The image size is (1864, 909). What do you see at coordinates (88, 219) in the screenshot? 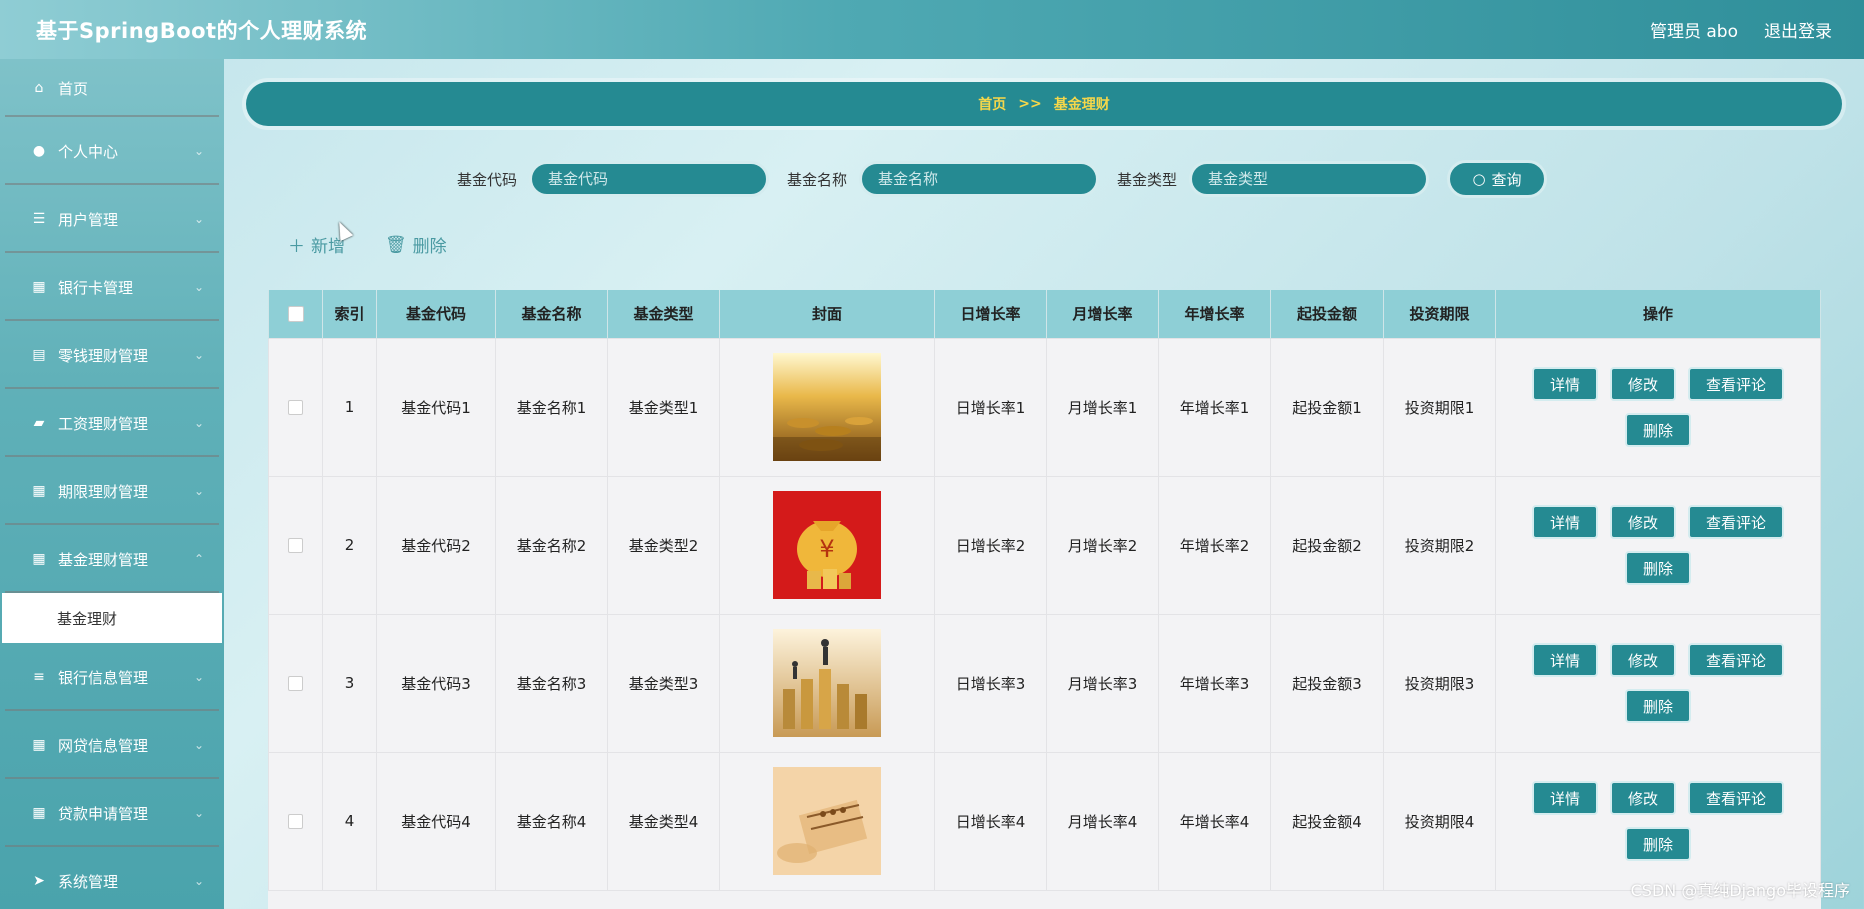
I see `sidebar-item-label: 用户管理` at bounding box center [88, 219].